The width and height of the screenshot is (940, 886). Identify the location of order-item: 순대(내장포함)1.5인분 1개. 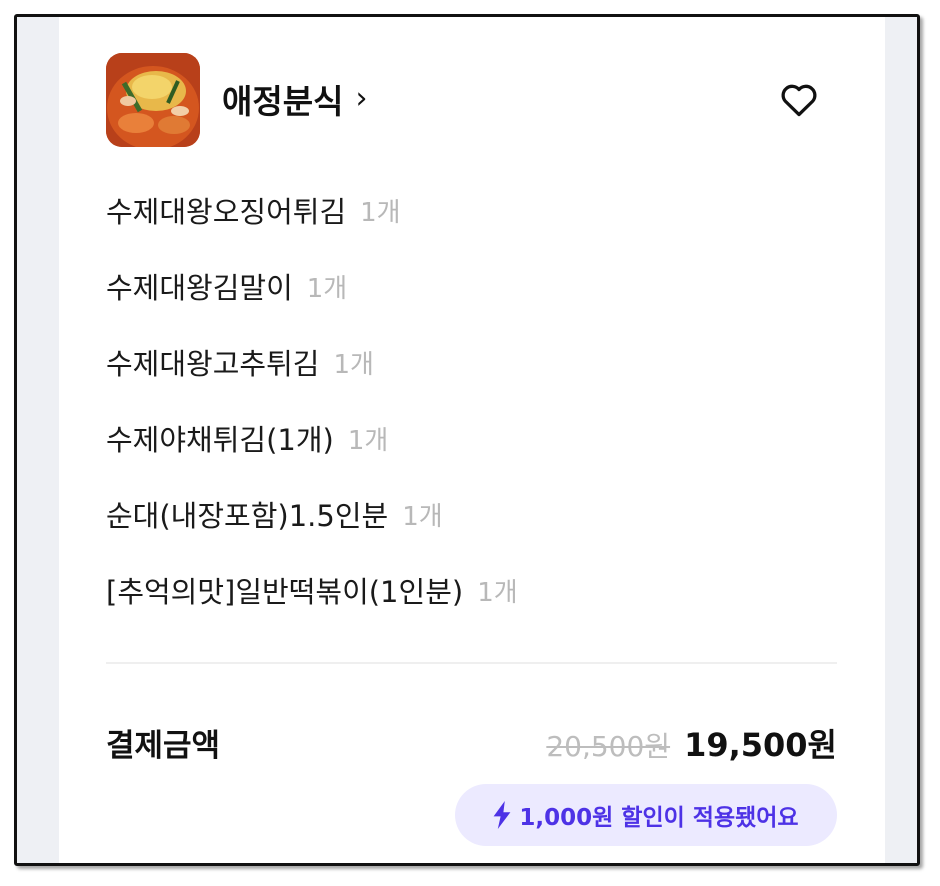
(312, 531).